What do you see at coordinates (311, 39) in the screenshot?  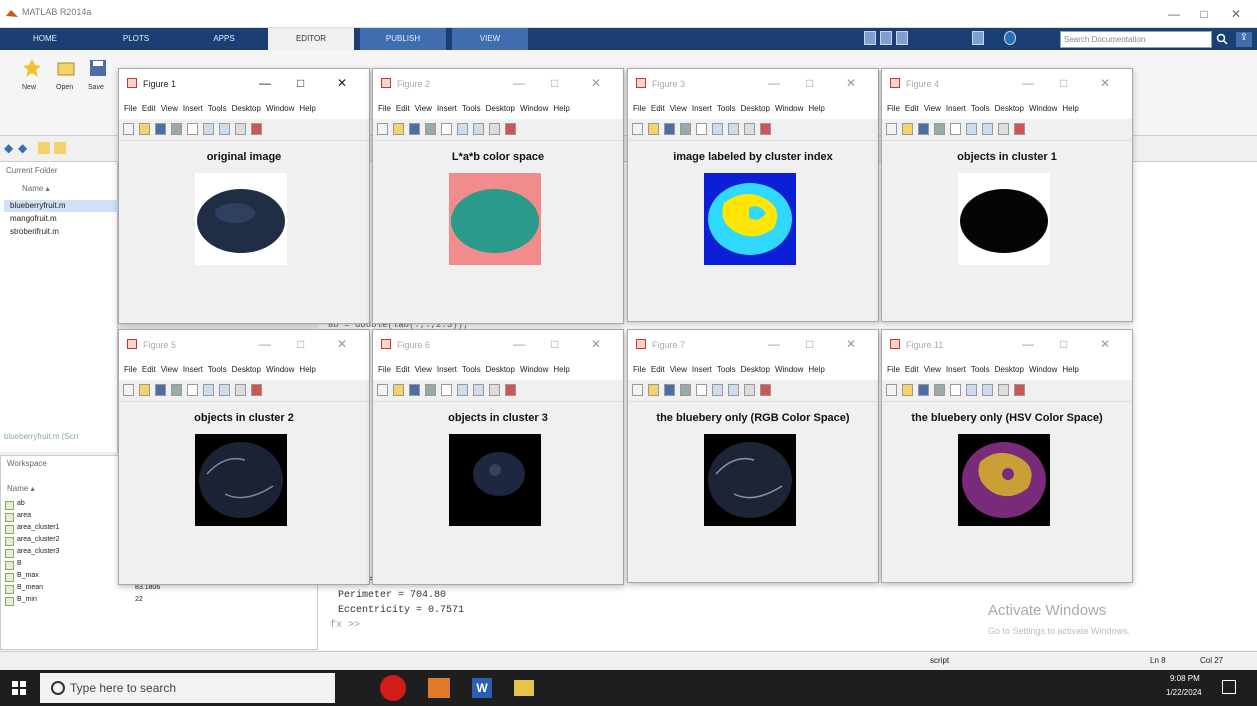 I see `tab-editor: EDITOR` at bounding box center [311, 39].